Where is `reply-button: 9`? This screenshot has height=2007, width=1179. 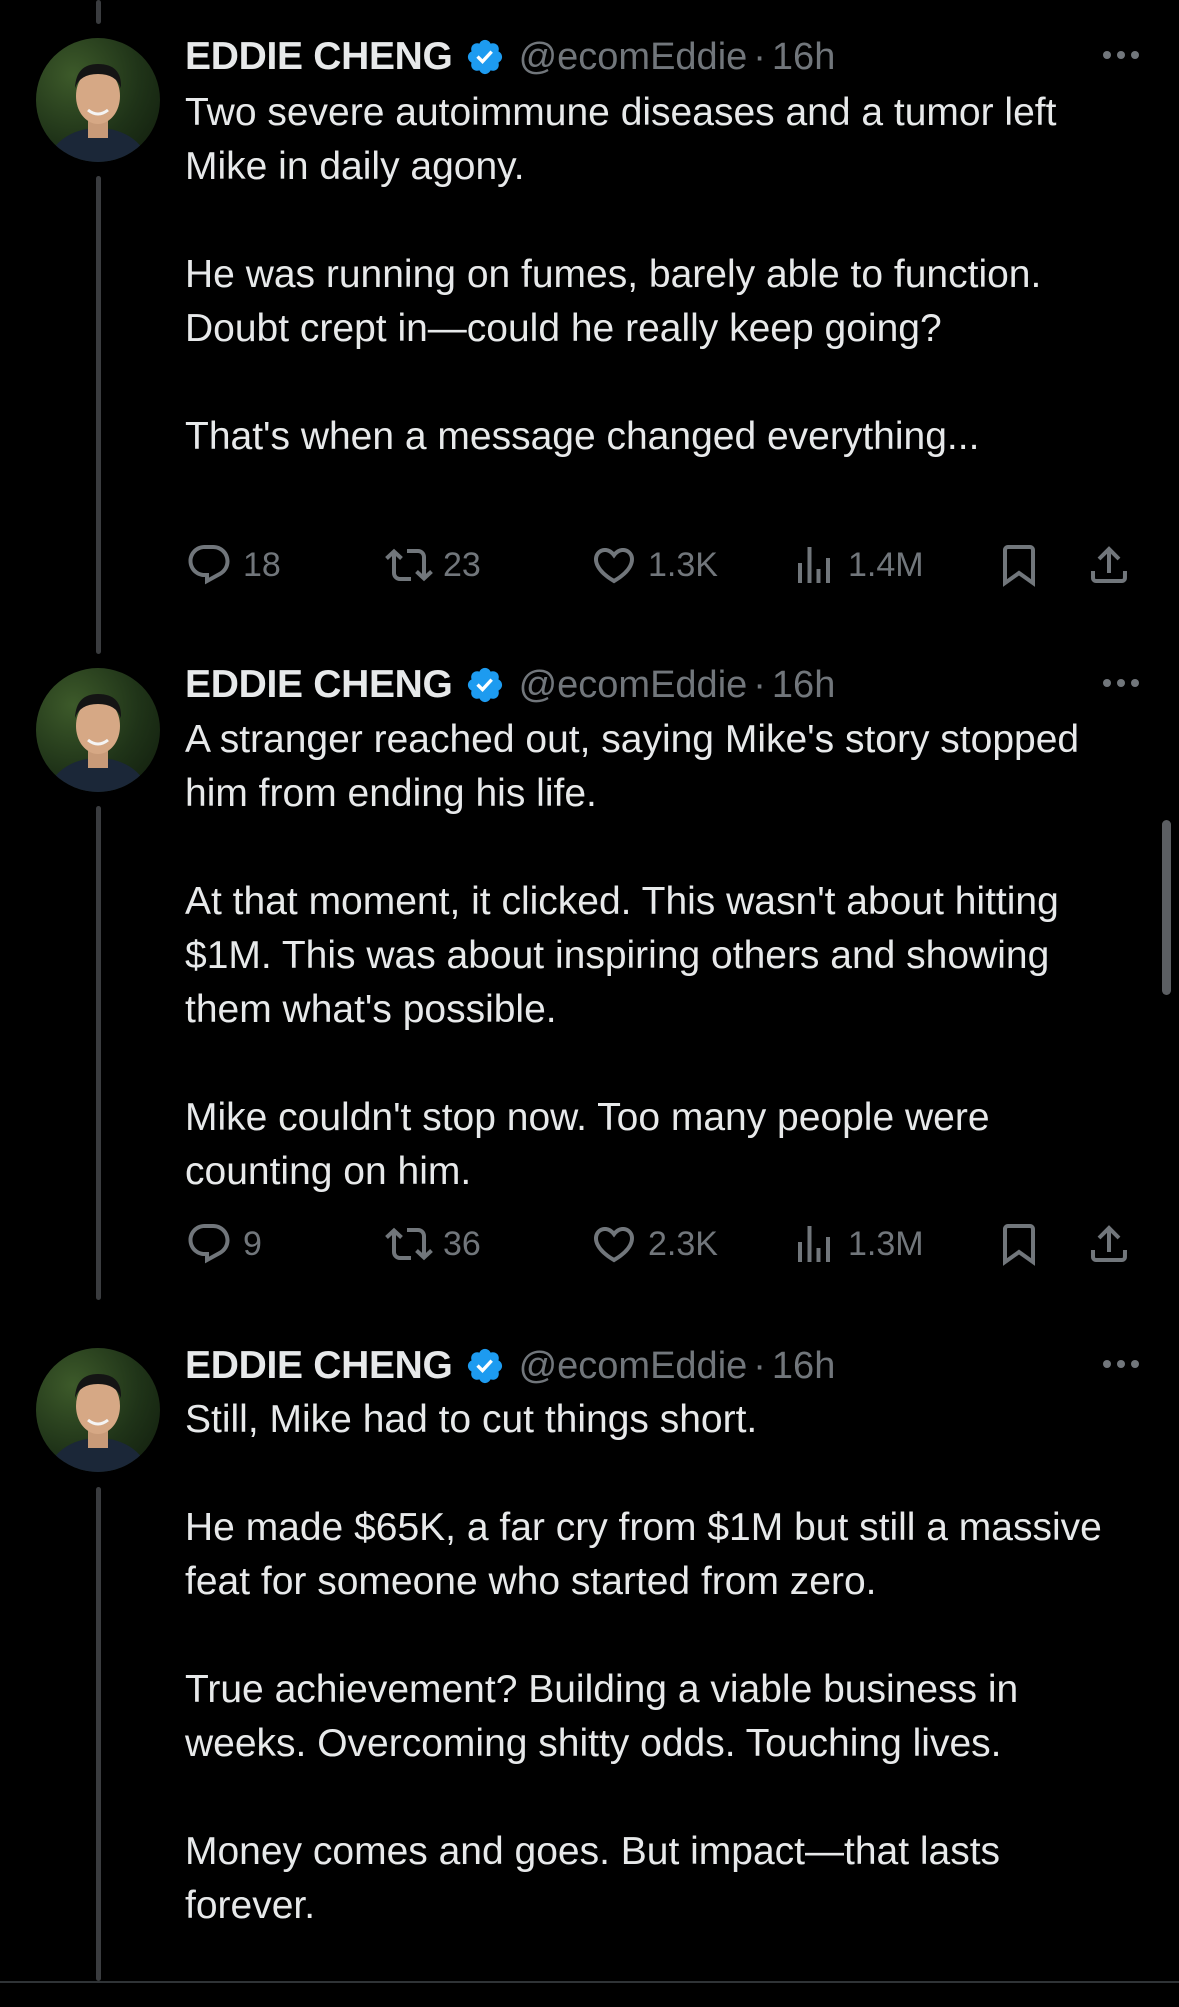
reply-button: 9 is located at coordinates (223, 1244).